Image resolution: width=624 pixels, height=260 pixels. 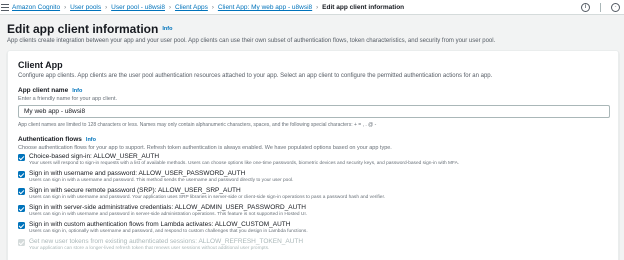 I want to click on page-header: Edit app client information Info, so click(x=89, y=29).